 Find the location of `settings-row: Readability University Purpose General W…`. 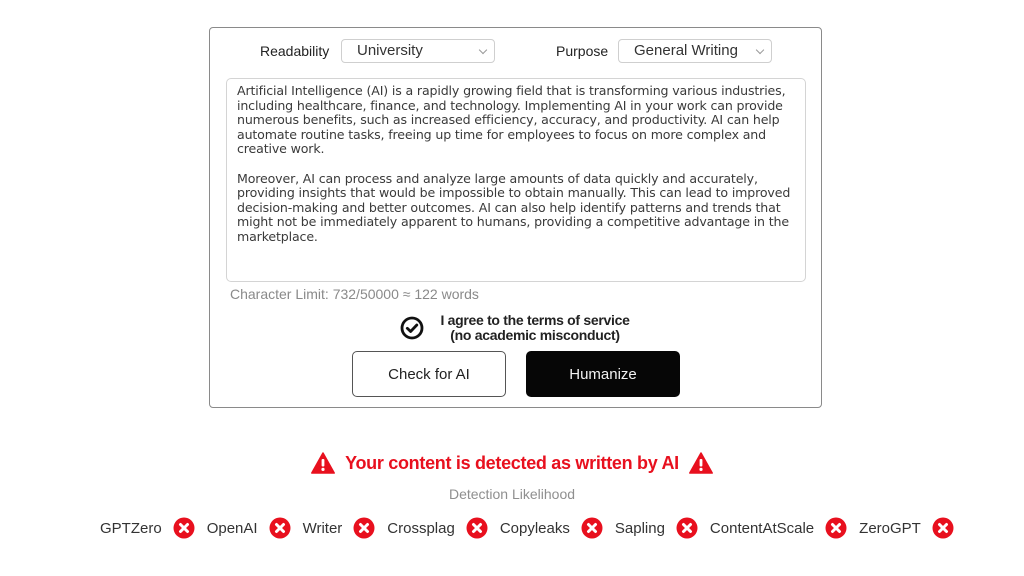

settings-row: Readability University Purpose General W… is located at coordinates (515, 52).